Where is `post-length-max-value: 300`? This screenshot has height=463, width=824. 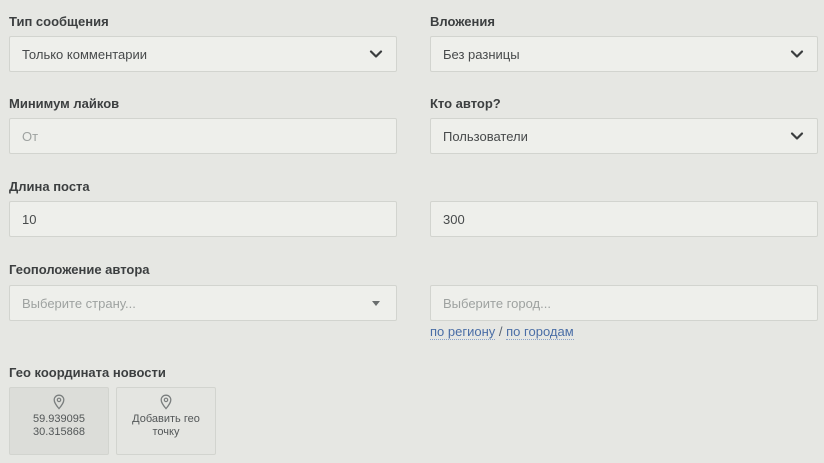
post-length-max-value: 300 is located at coordinates (454, 219).